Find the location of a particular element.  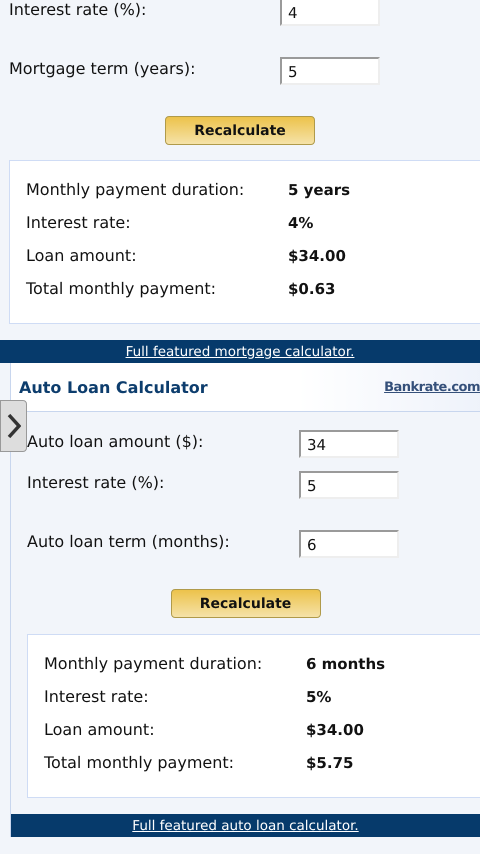

field-label: Auto loan amount ($): is located at coordinates (115, 441).